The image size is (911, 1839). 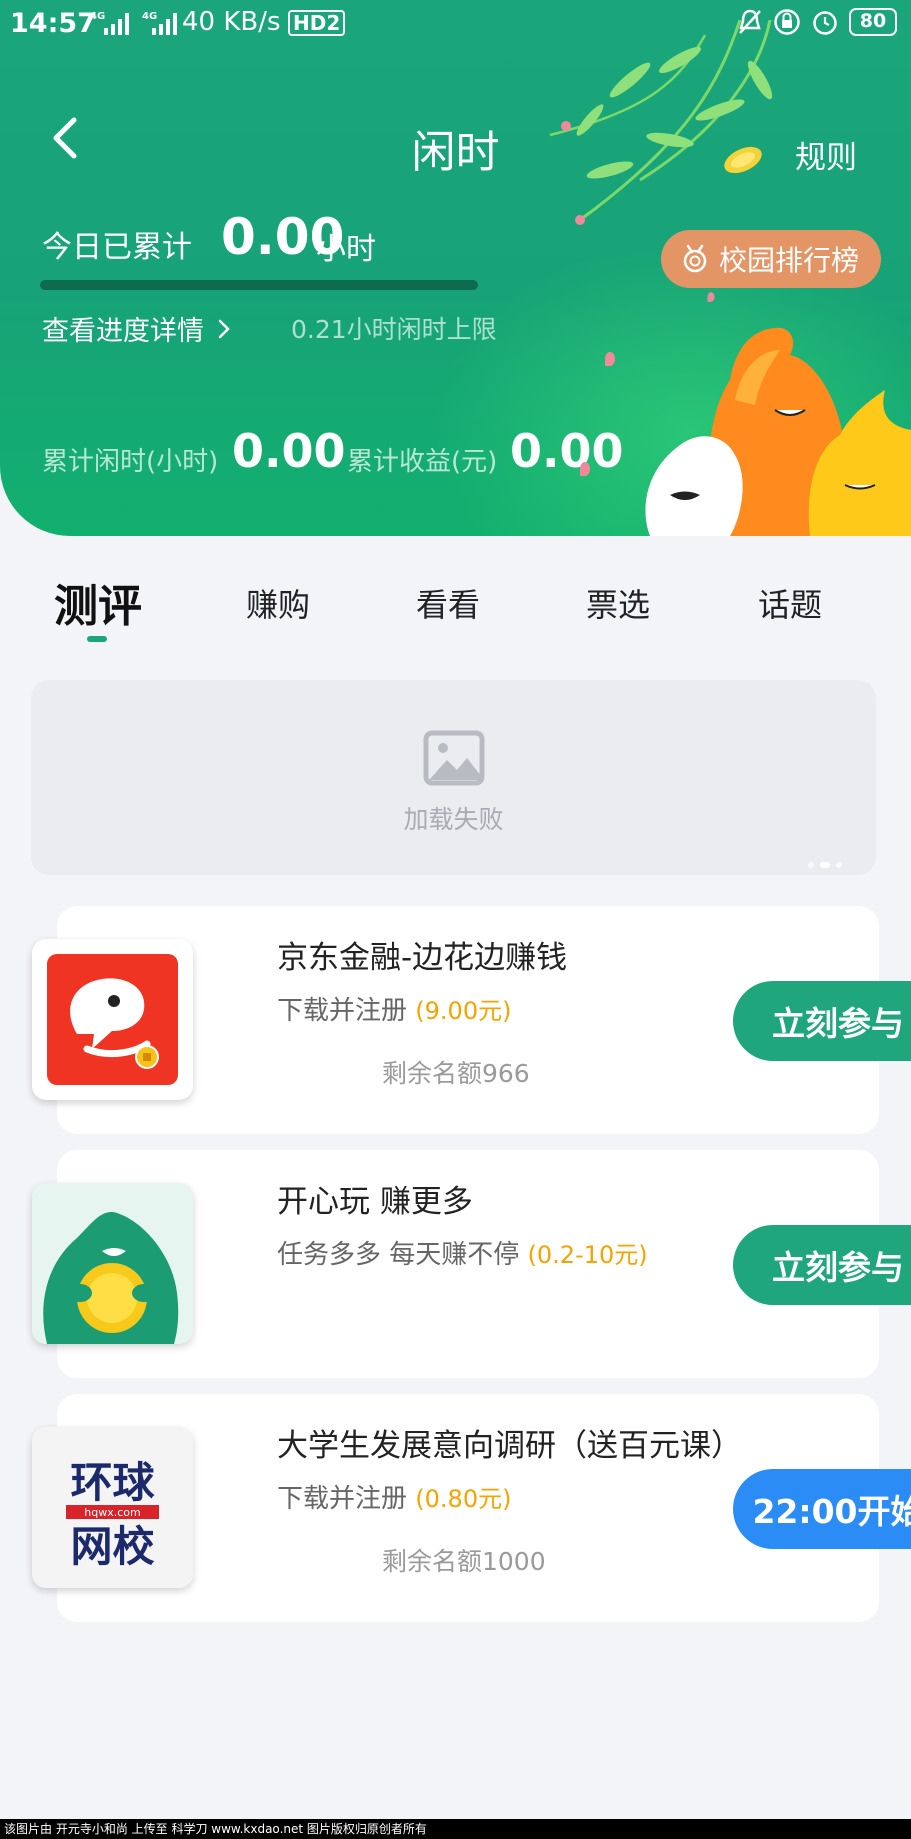 I want to click on task-reward: (9.00元), so click(x=463, y=1011).